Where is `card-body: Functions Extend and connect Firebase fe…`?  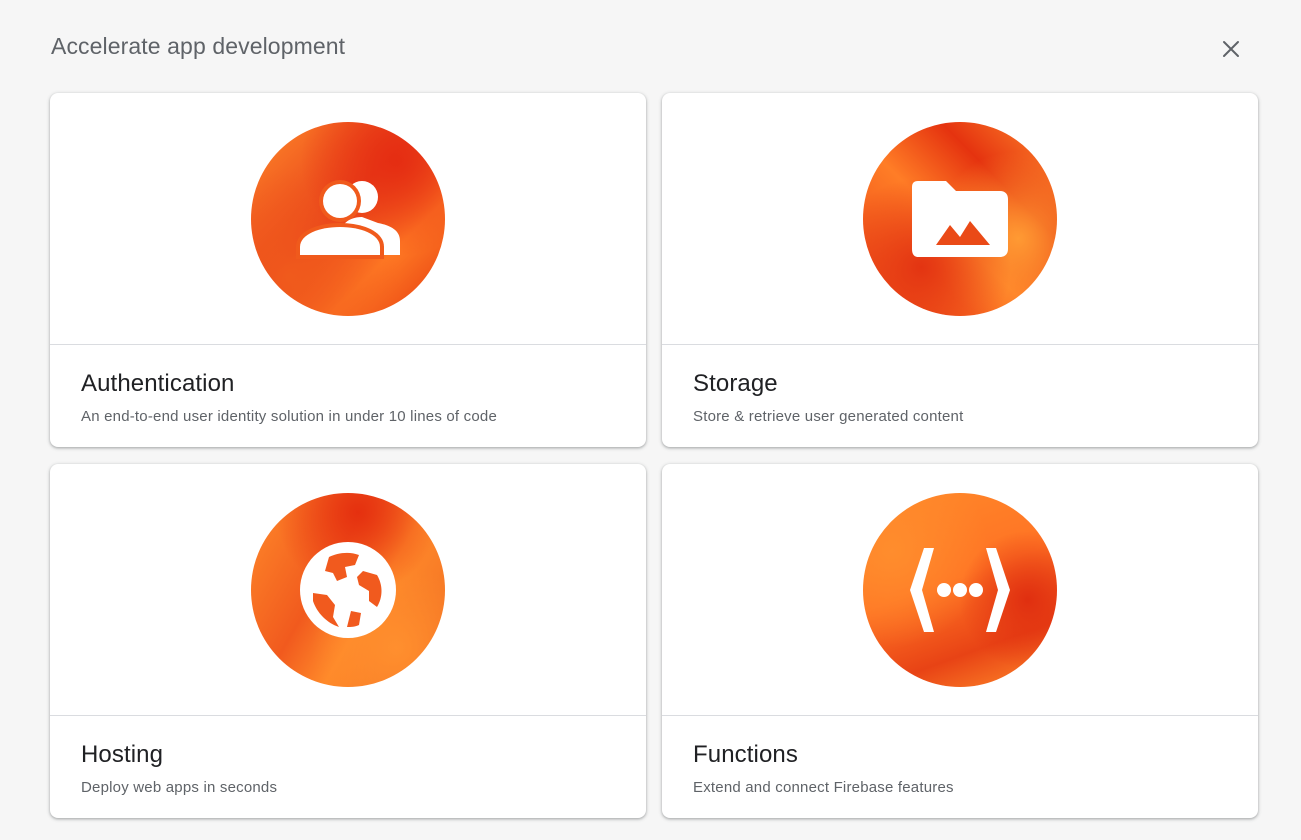
card-body: Functions Extend and connect Firebase fe… is located at coordinates (960, 757).